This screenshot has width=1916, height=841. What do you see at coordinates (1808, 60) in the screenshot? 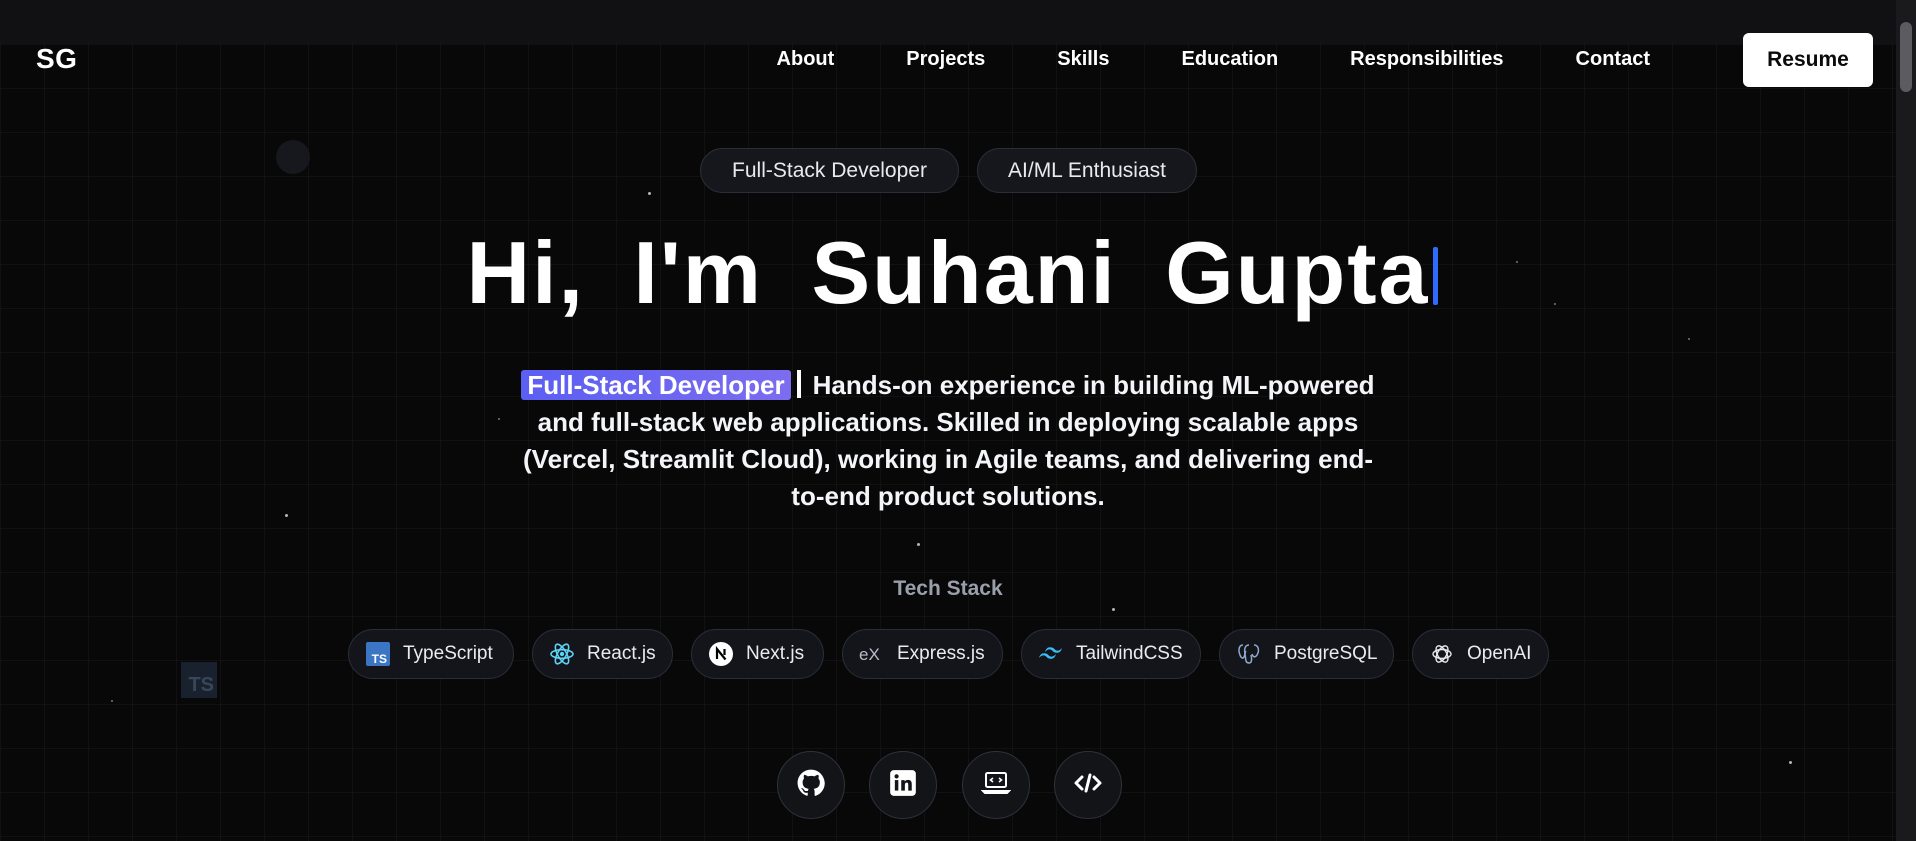
I see `resume-button: Resume` at bounding box center [1808, 60].